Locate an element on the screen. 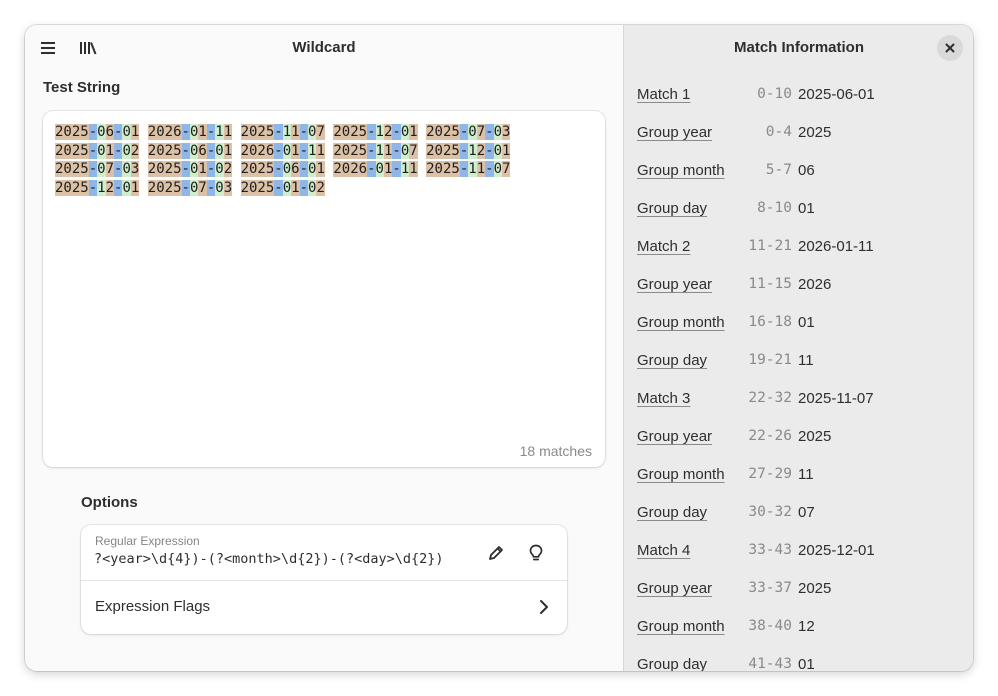 This screenshot has width=998, height=696. match-row: Group month 16-18 01 is located at coordinates (798, 323).